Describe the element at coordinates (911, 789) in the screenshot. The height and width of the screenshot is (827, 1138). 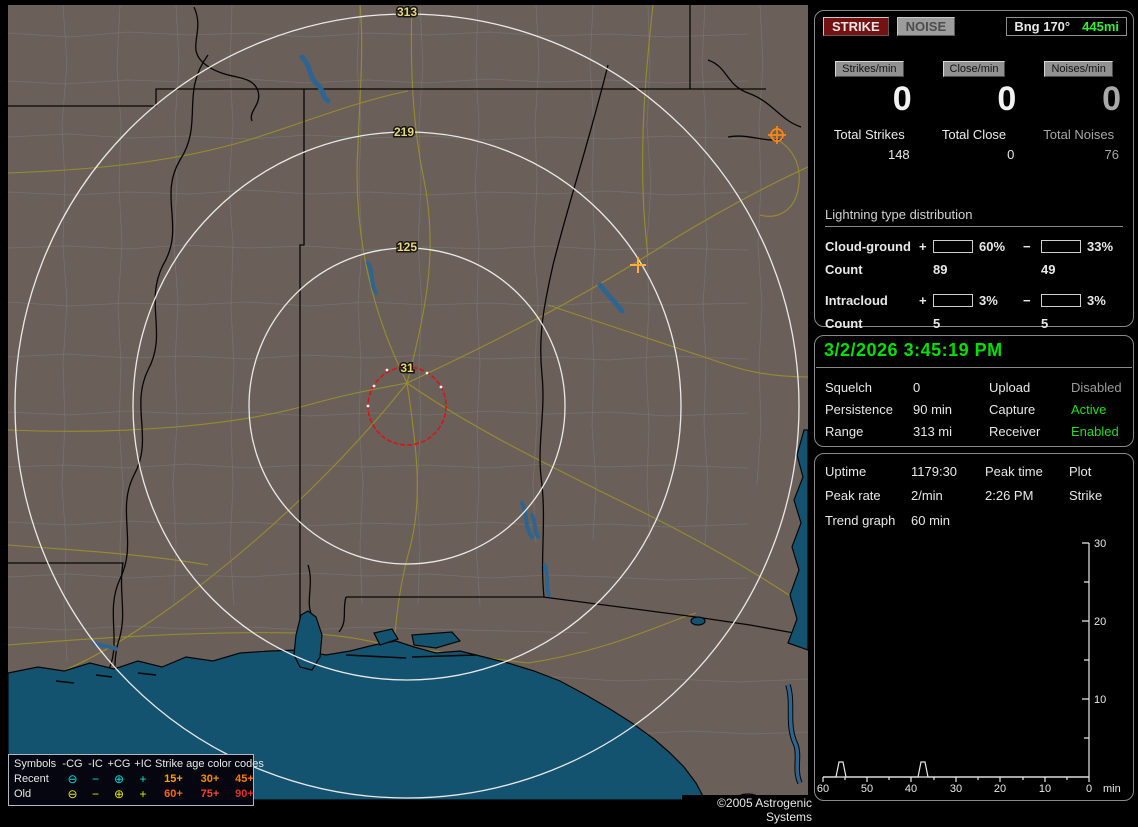
I see `svg-text: 40` at that location.